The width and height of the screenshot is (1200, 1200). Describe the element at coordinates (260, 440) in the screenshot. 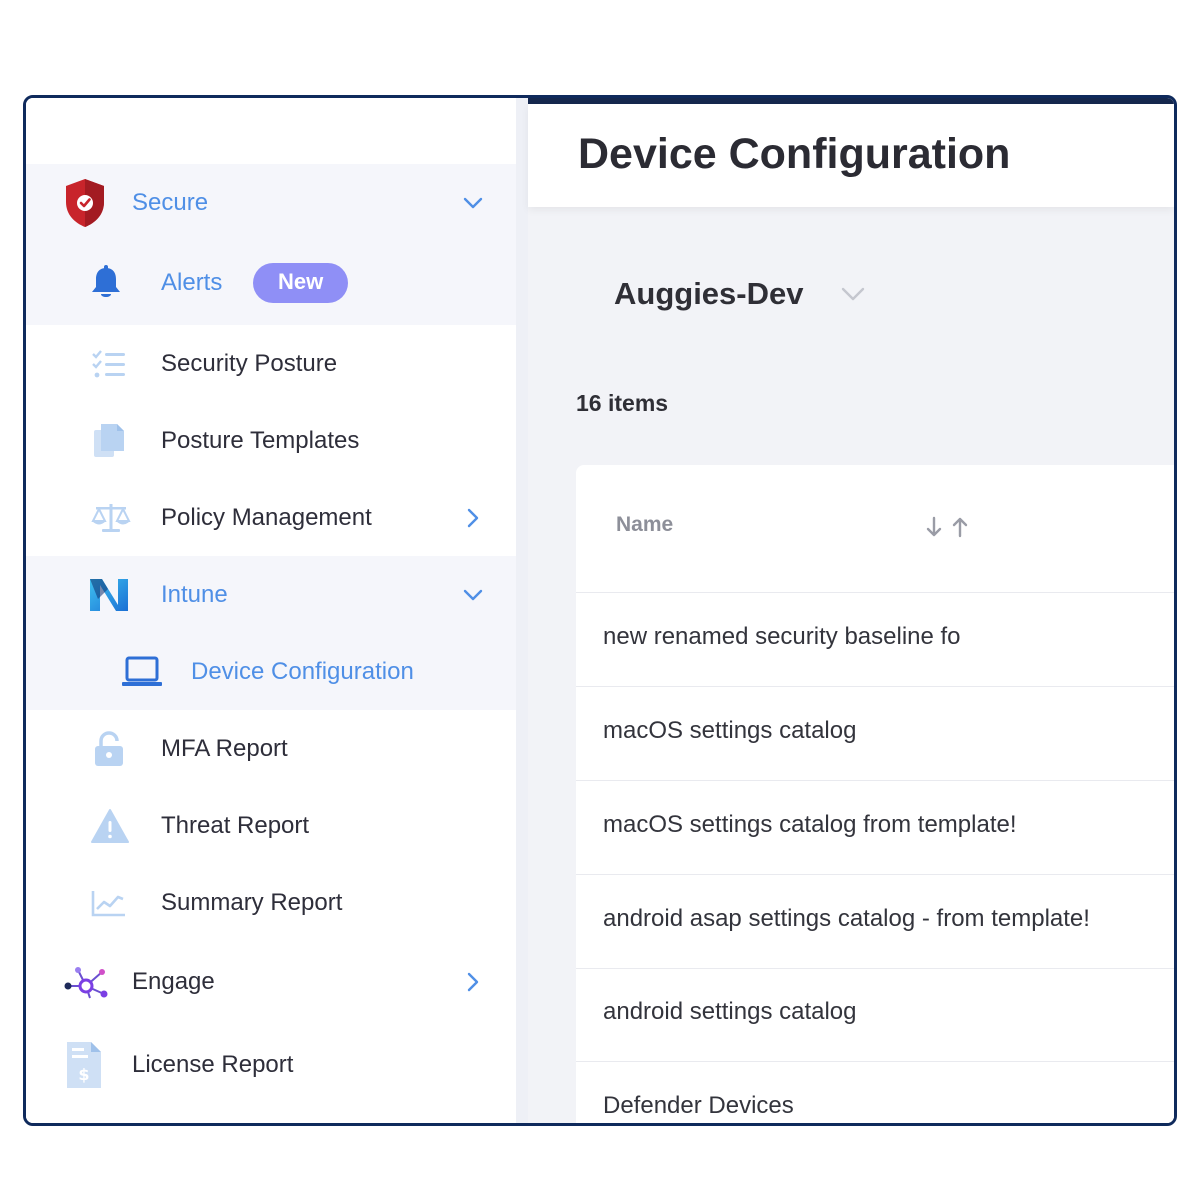

I see `sidebar-item-label: Posture Templates` at that location.